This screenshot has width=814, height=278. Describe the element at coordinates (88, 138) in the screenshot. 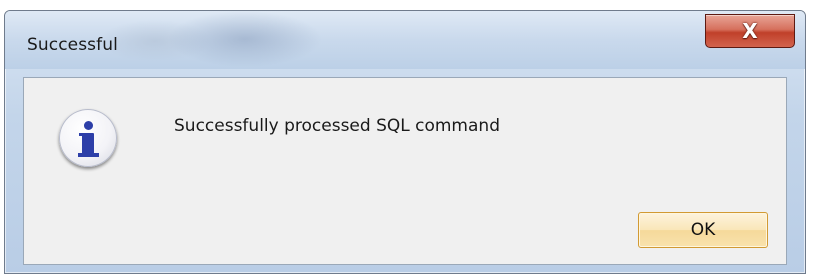

I see `information-icon` at that location.